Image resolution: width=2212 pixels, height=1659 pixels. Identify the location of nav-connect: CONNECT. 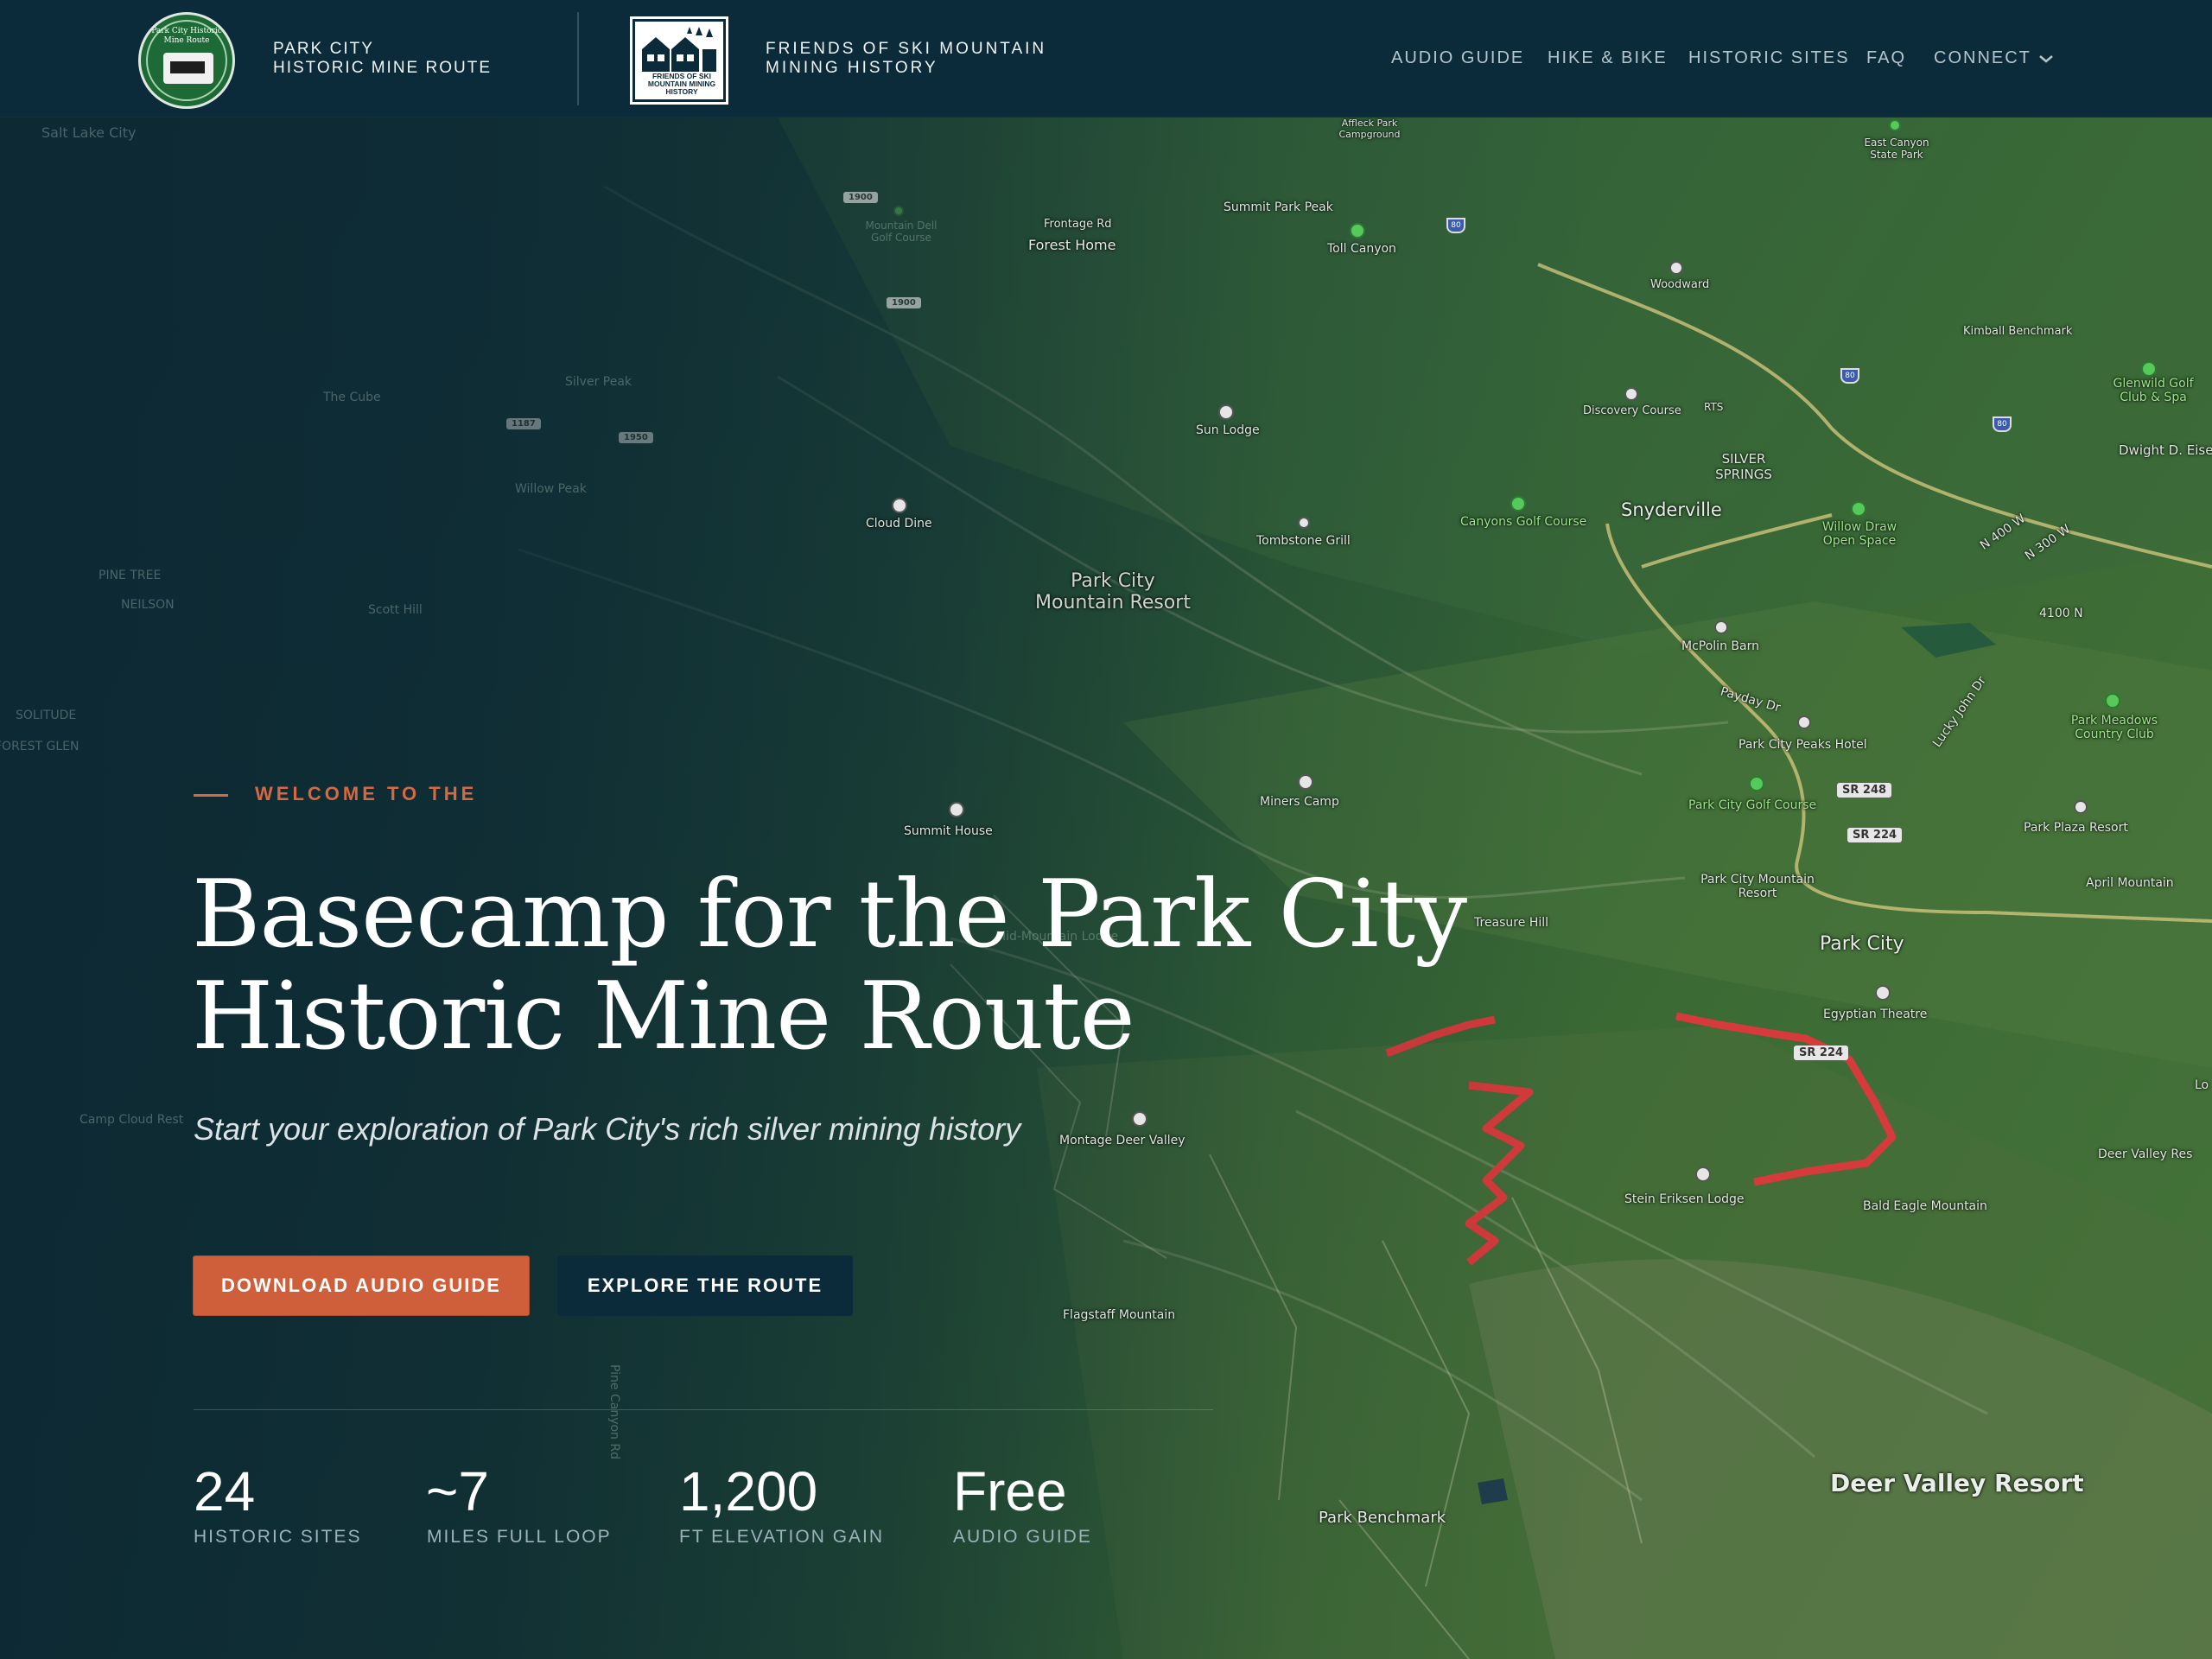
(1982, 61).